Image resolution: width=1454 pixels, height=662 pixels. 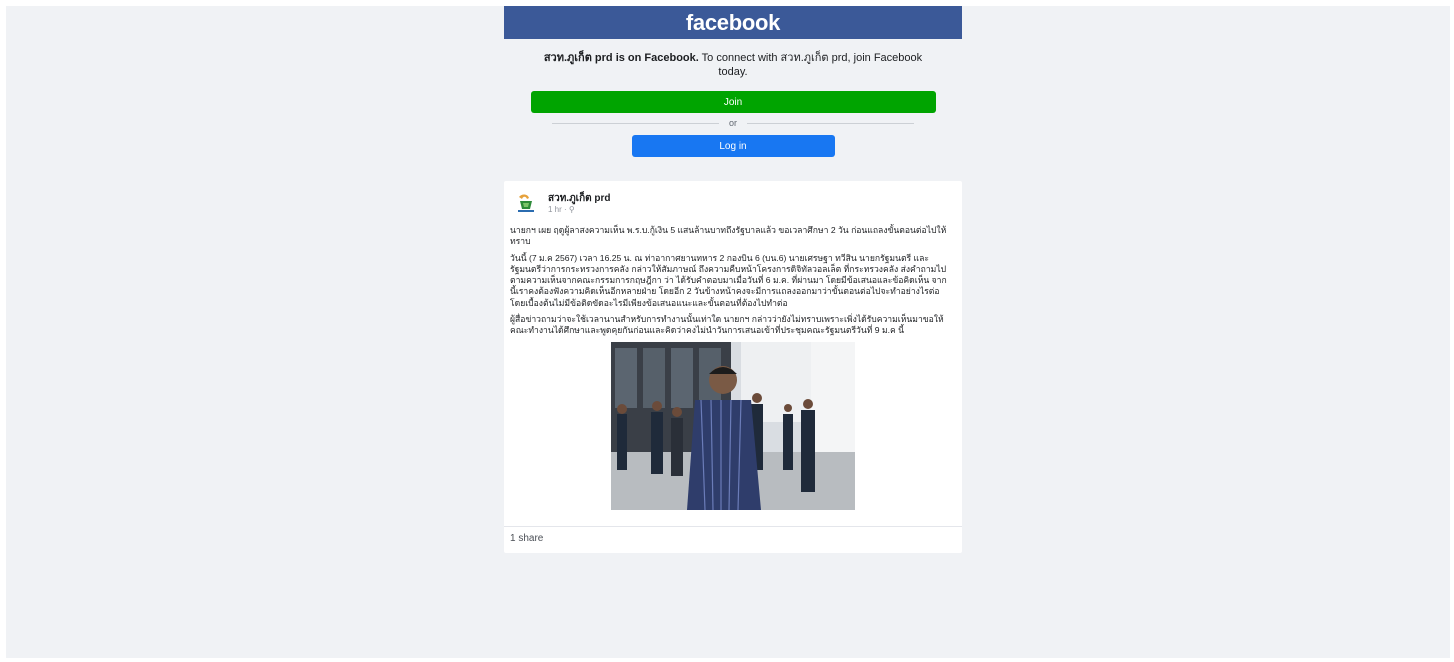 I want to click on facebook-logo: facebook, so click(x=733, y=22).